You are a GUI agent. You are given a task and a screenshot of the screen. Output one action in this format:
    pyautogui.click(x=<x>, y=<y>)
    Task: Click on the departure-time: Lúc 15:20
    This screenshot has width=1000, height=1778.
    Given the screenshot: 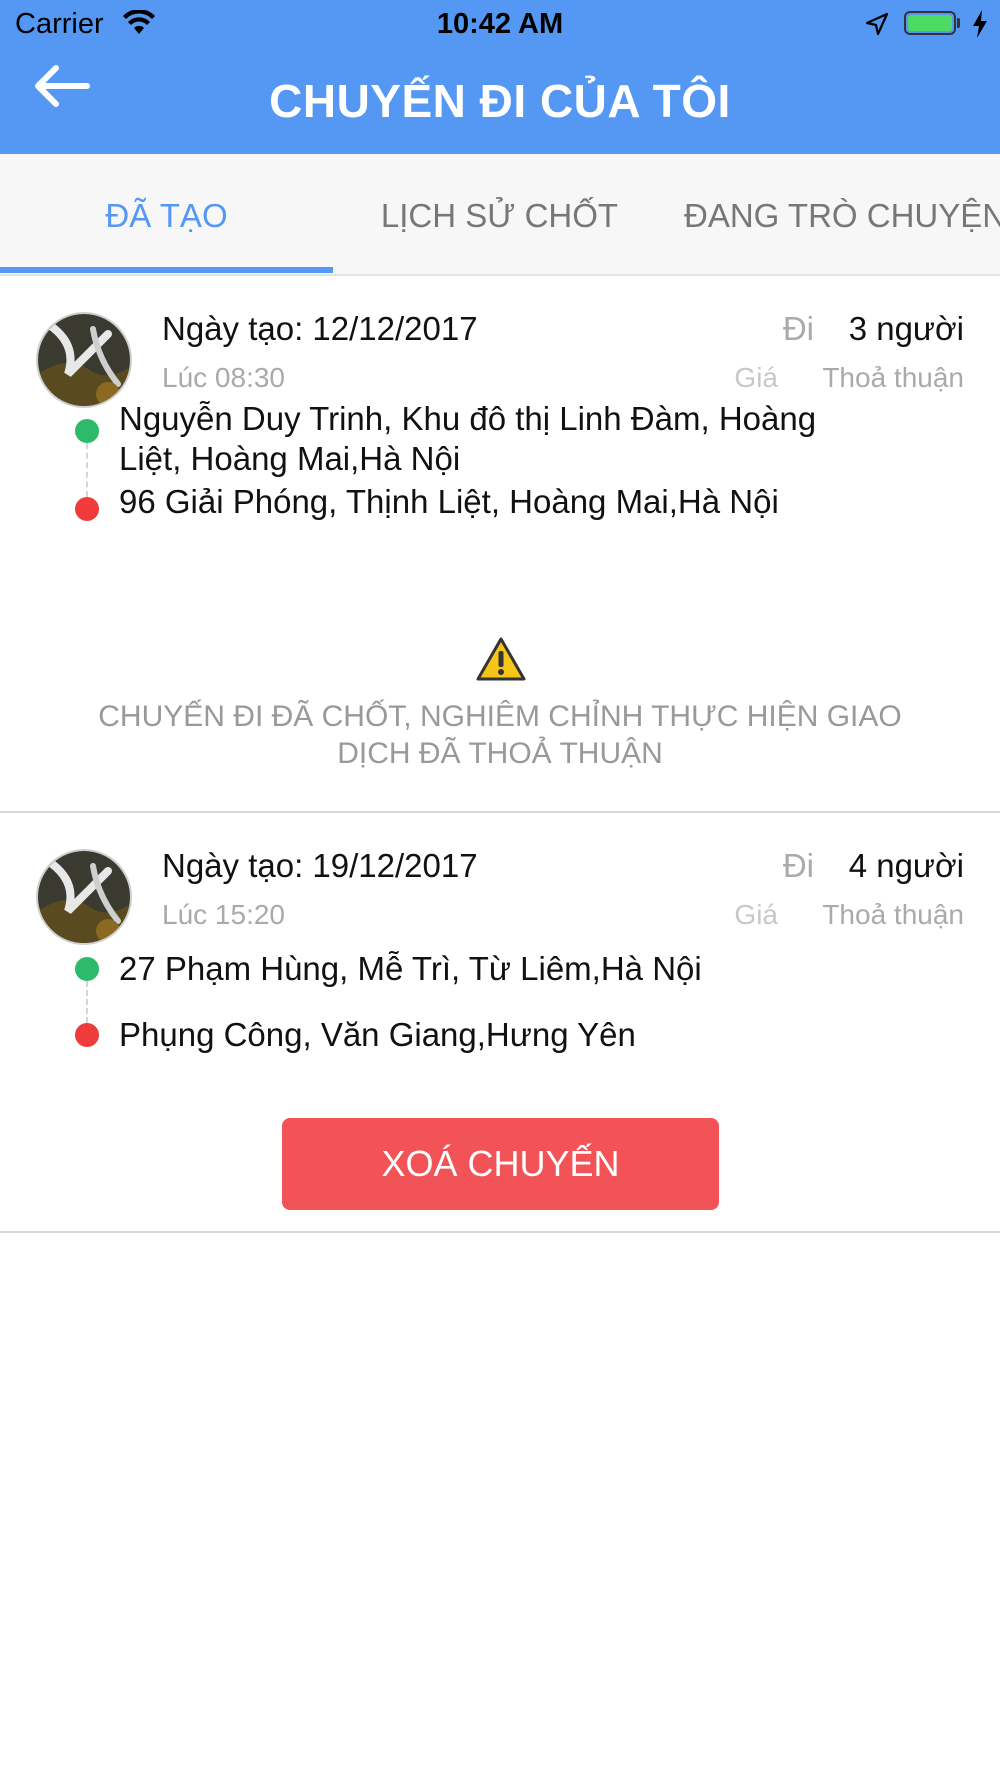 What is the action you would take?
    pyautogui.click(x=223, y=914)
    